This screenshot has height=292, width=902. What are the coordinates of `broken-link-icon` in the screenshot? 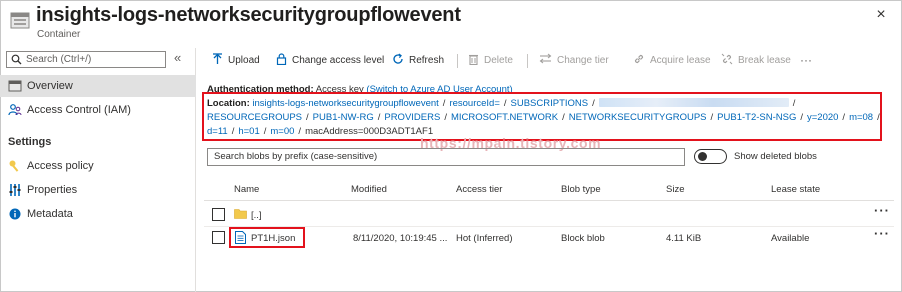 It's located at (729, 60).